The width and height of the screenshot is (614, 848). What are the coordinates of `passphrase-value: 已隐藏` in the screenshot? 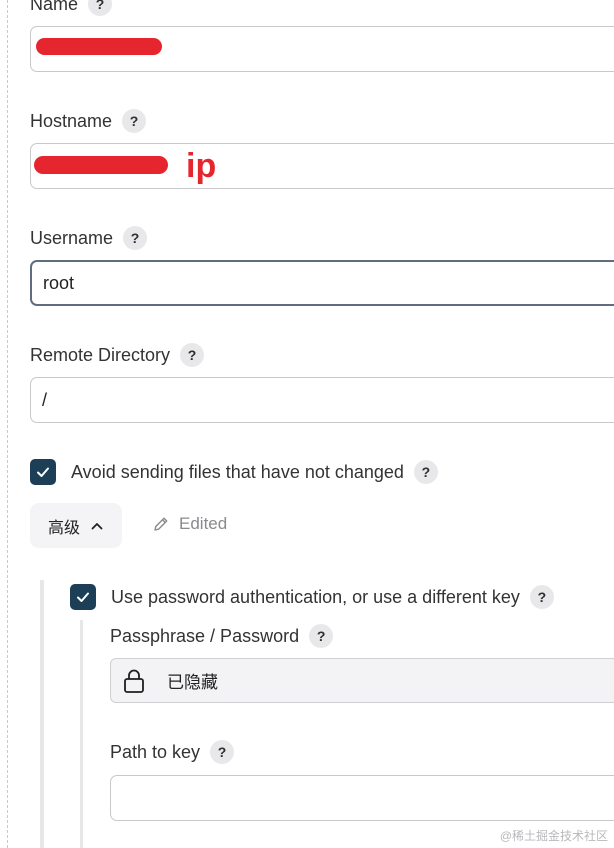 It's located at (192, 682).